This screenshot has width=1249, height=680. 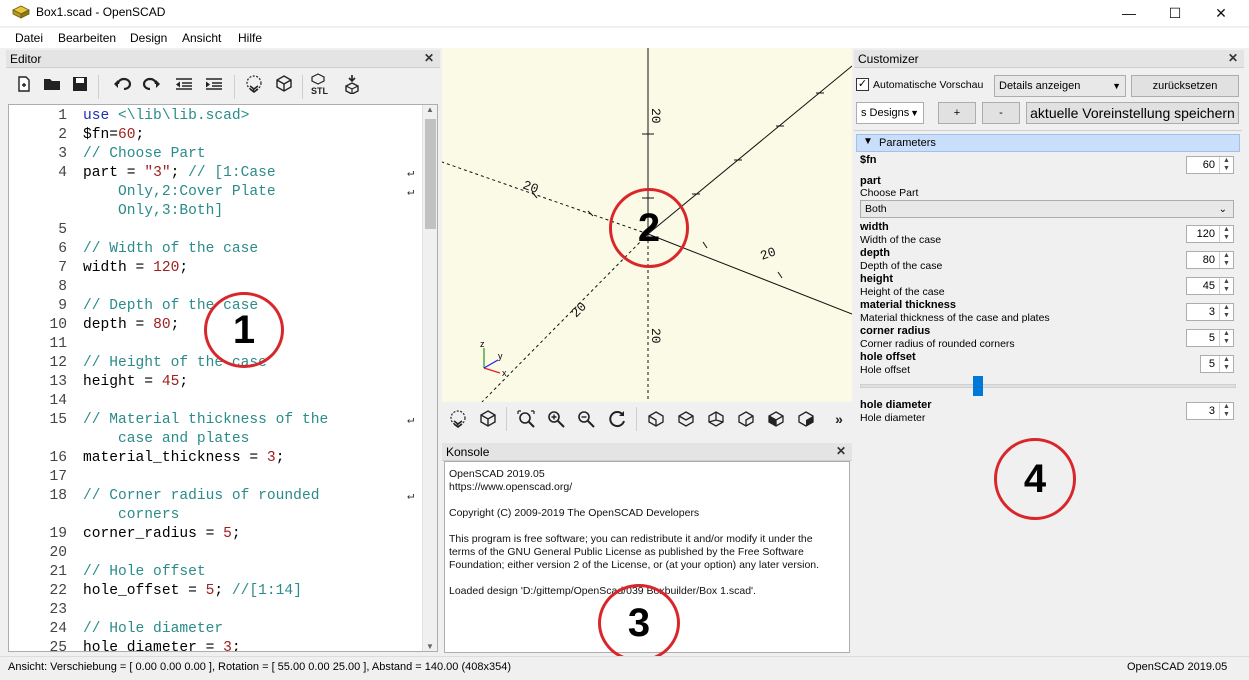 What do you see at coordinates (148, 38) in the screenshot?
I see `menu-design: Design` at bounding box center [148, 38].